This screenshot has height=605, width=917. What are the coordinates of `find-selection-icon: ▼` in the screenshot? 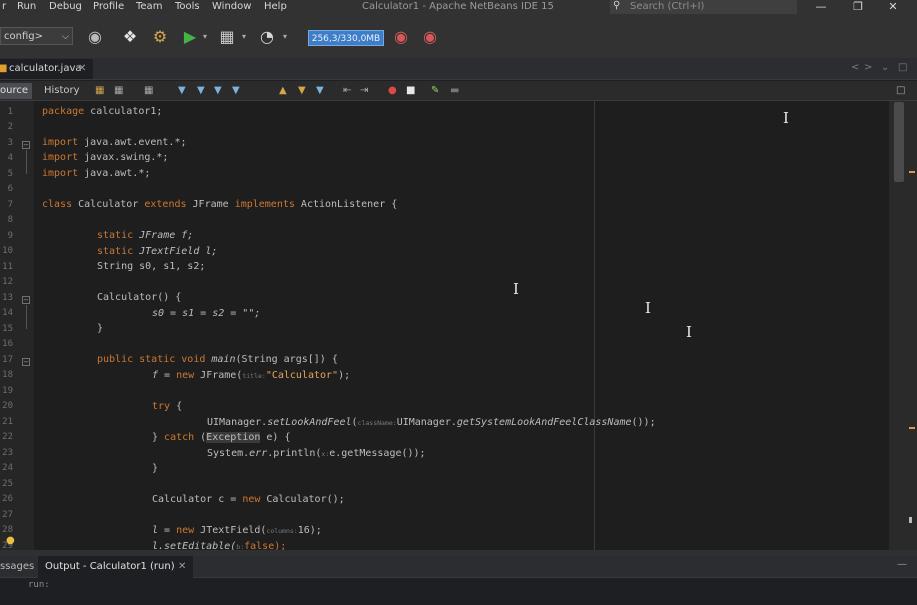 It's located at (182, 91).